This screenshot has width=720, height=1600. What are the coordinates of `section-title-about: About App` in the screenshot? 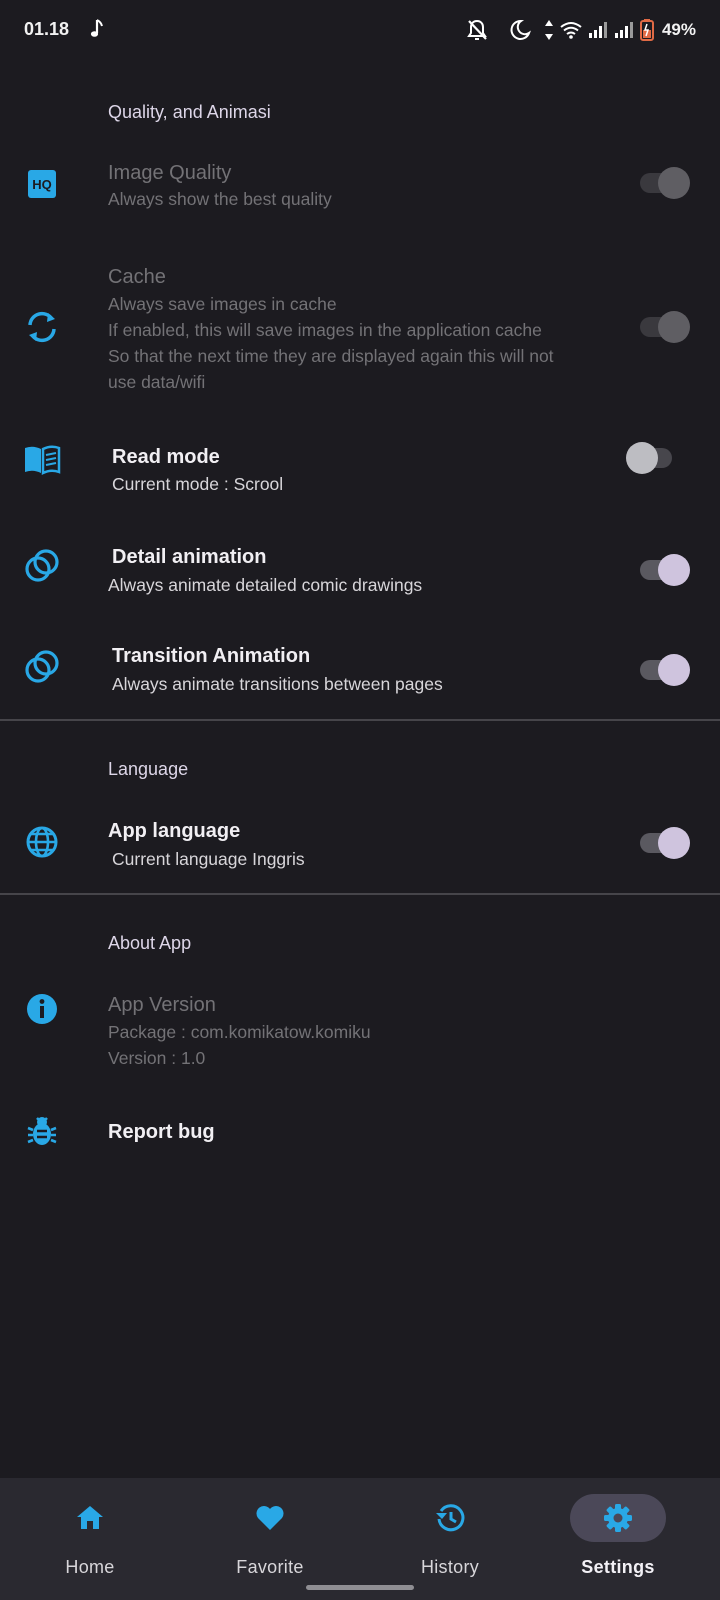 It's located at (150, 943).